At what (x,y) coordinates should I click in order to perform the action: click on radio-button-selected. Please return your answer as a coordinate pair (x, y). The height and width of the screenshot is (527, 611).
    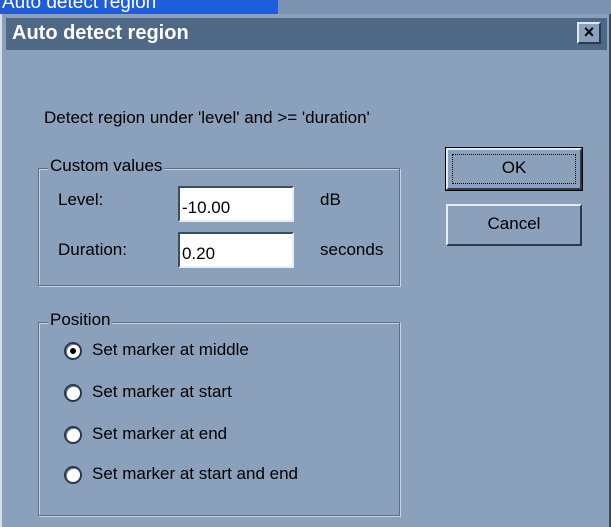
    Looking at the image, I should click on (73, 351).